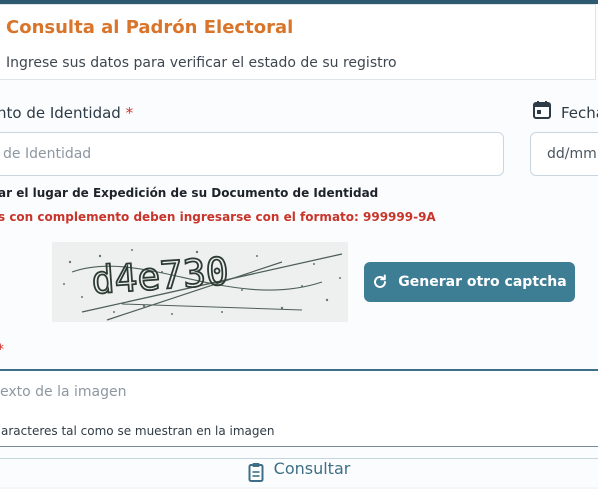  What do you see at coordinates (482, 282) in the screenshot?
I see `regenerate-captcha-label: Generar otro captcha` at bounding box center [482, 282].